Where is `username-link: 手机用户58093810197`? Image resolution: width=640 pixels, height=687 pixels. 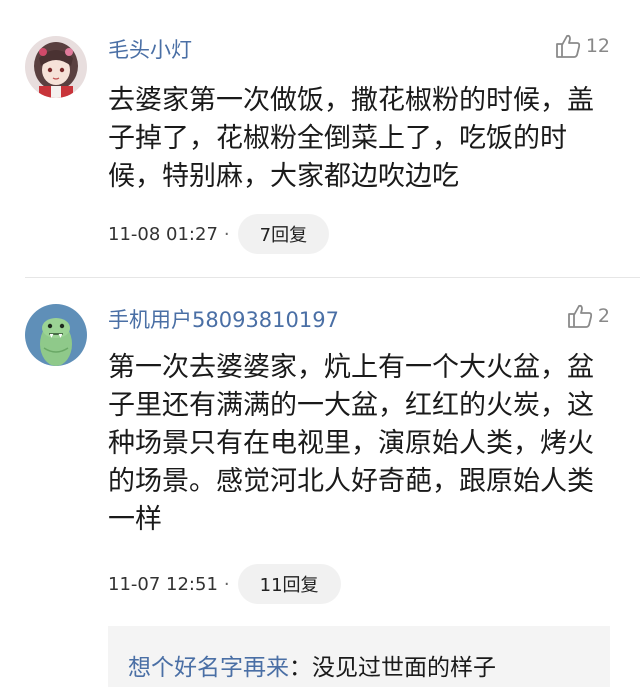 username-link: 手机用户58093810197 is located at coordinates (223, 319).